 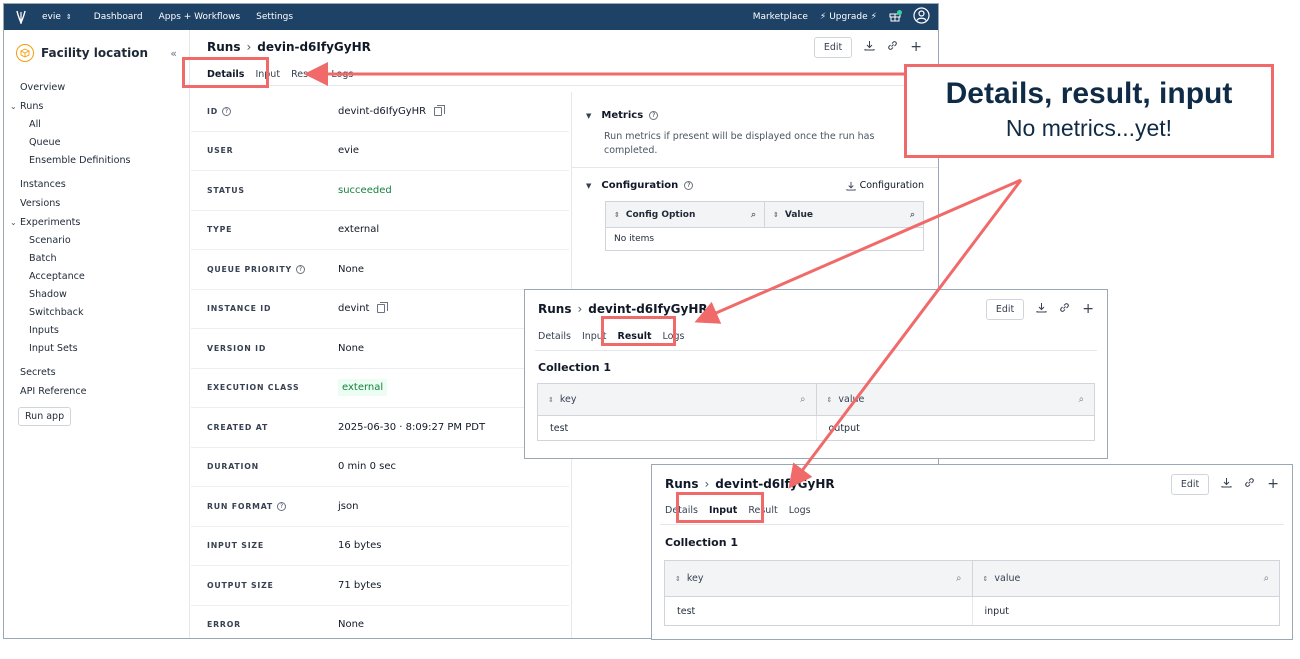 I want to click on detail-label: RUN FORMAT, so click(x=240, y=506).